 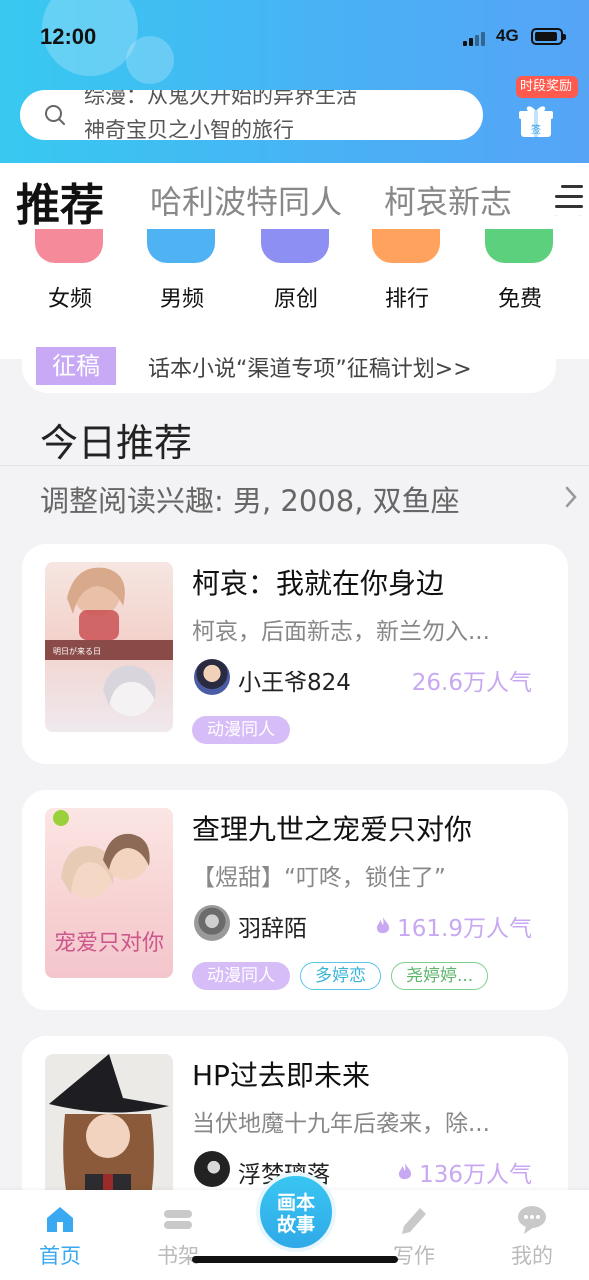 I want to click on male-icon, so click(x=181, y=246).